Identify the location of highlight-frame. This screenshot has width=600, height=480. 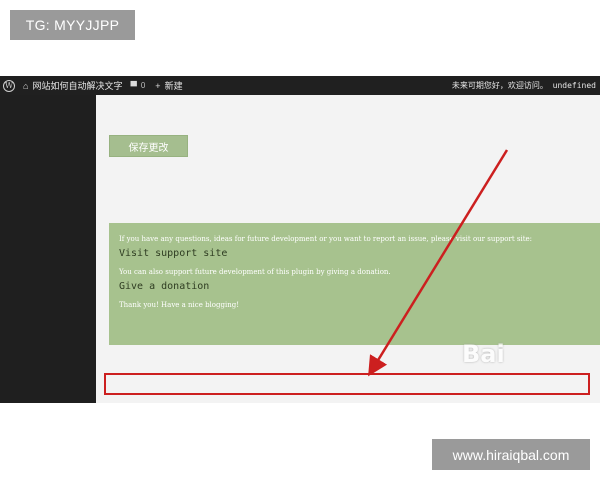
(347, 384).